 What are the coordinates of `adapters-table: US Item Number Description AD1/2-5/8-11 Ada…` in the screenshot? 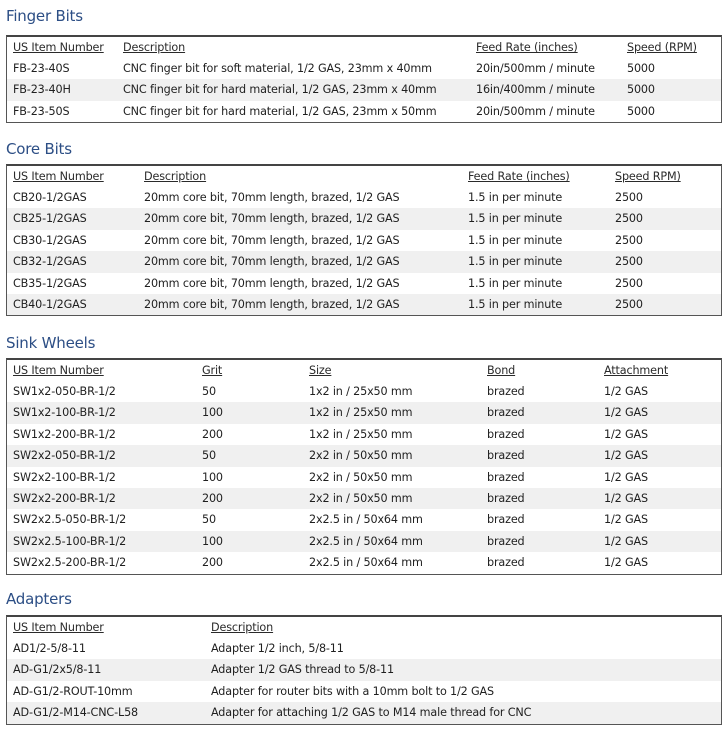 It's located at (364, 670).